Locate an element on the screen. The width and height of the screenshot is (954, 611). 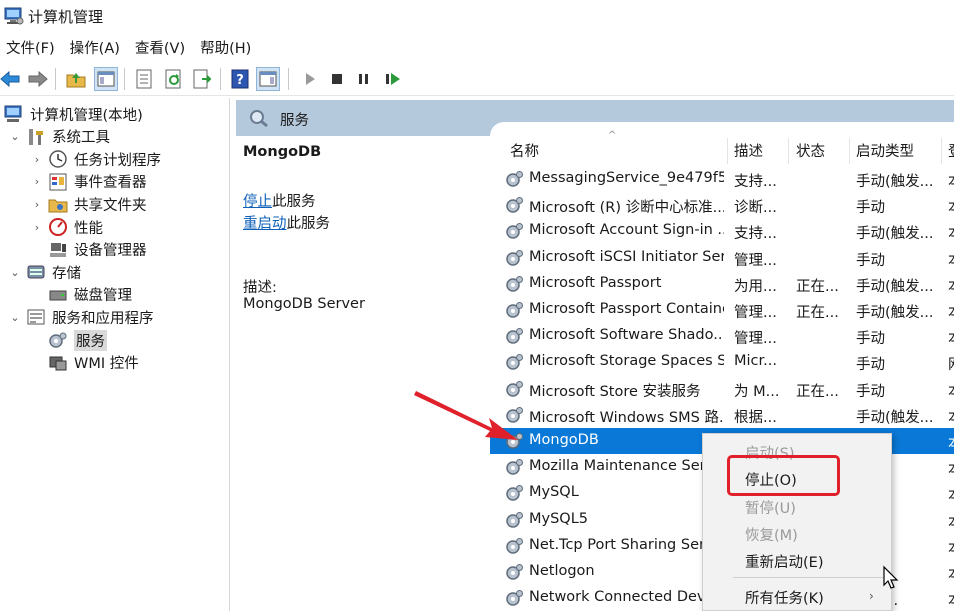
column-header-logon: 登 is located at coordinates (951, 151).